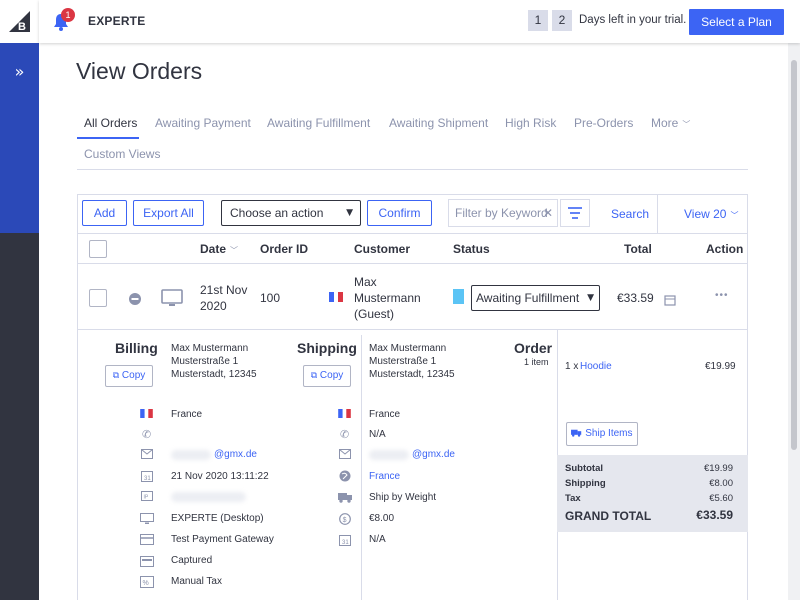  What do you see at coordinates (222, 539) in the screenshot?
I see `billing-payment-gateway: Test Payment Gateway` at bounding box center [222, 539].